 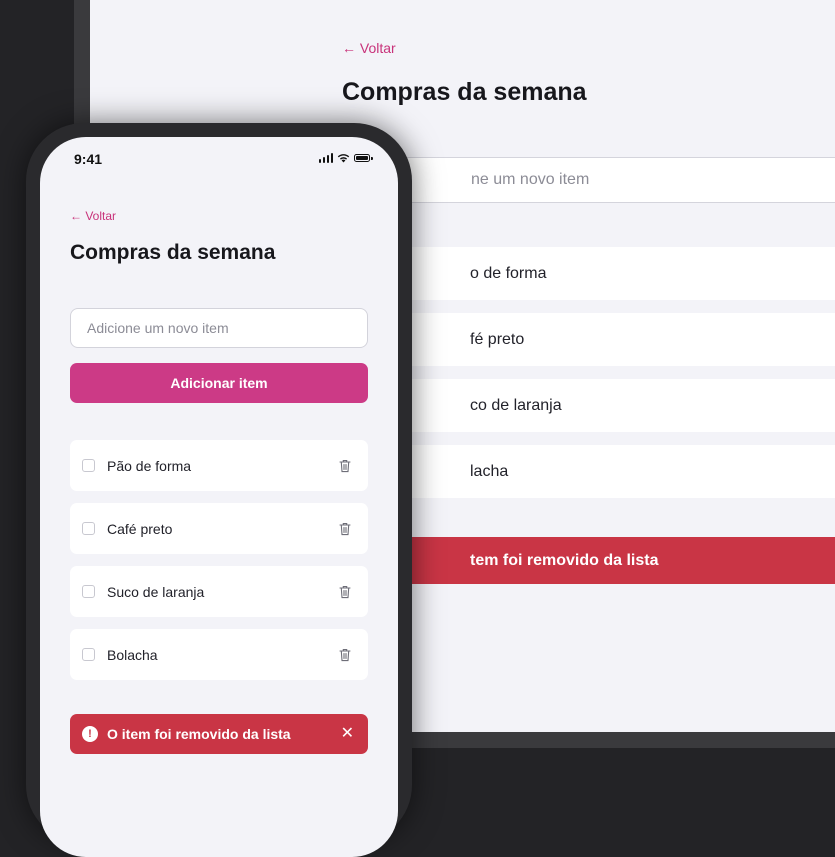 I want to click on tablet-list-item: fé preto, so click(x=612, y=339).